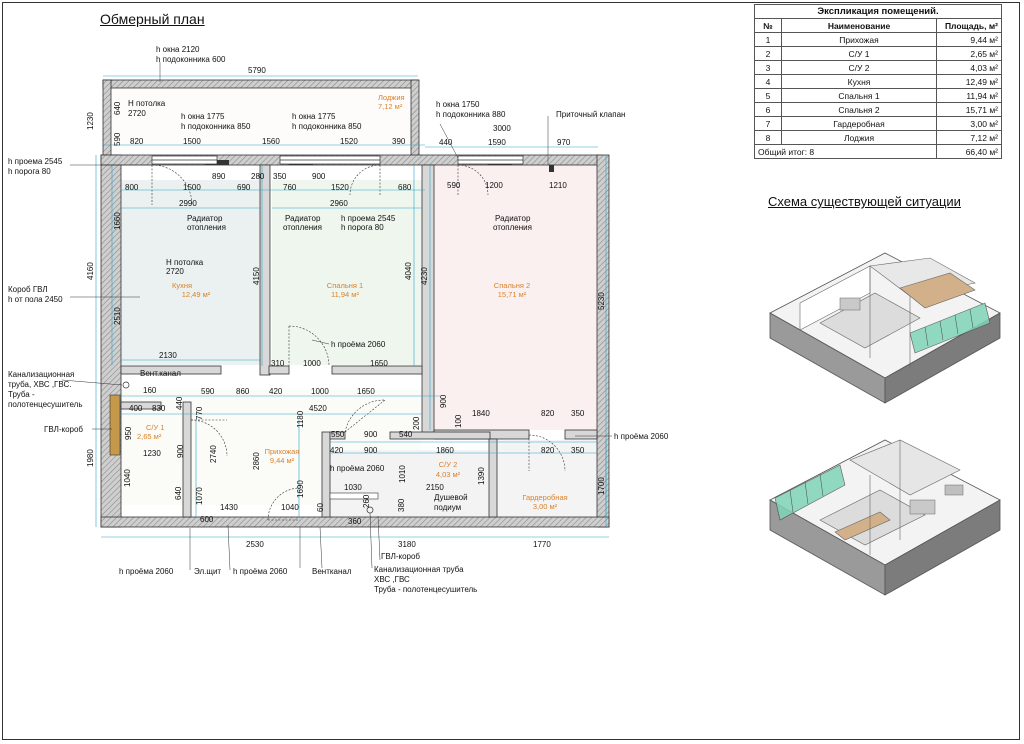  I want to click on note-opening-height-mid: h проема 2545, so click(368, 218).